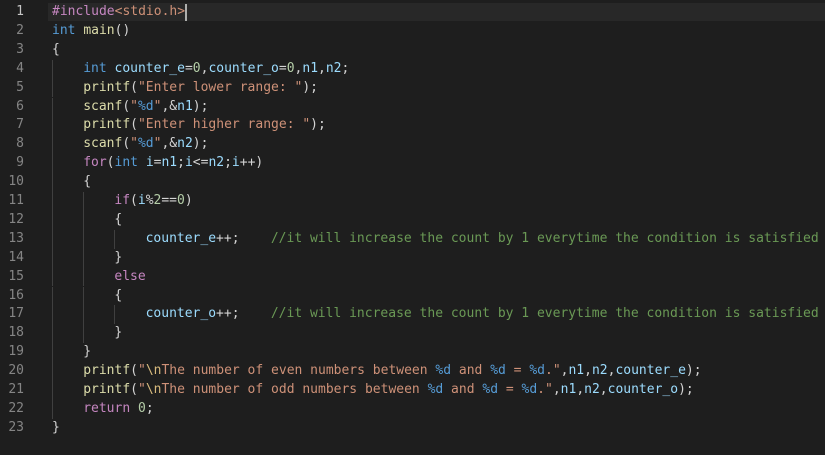 Image resolution: width=825 pixels, height=455 pixels. Describe the element at coordinates (91, 31) in the screenshot. I see `code-text: int main()` at that location.